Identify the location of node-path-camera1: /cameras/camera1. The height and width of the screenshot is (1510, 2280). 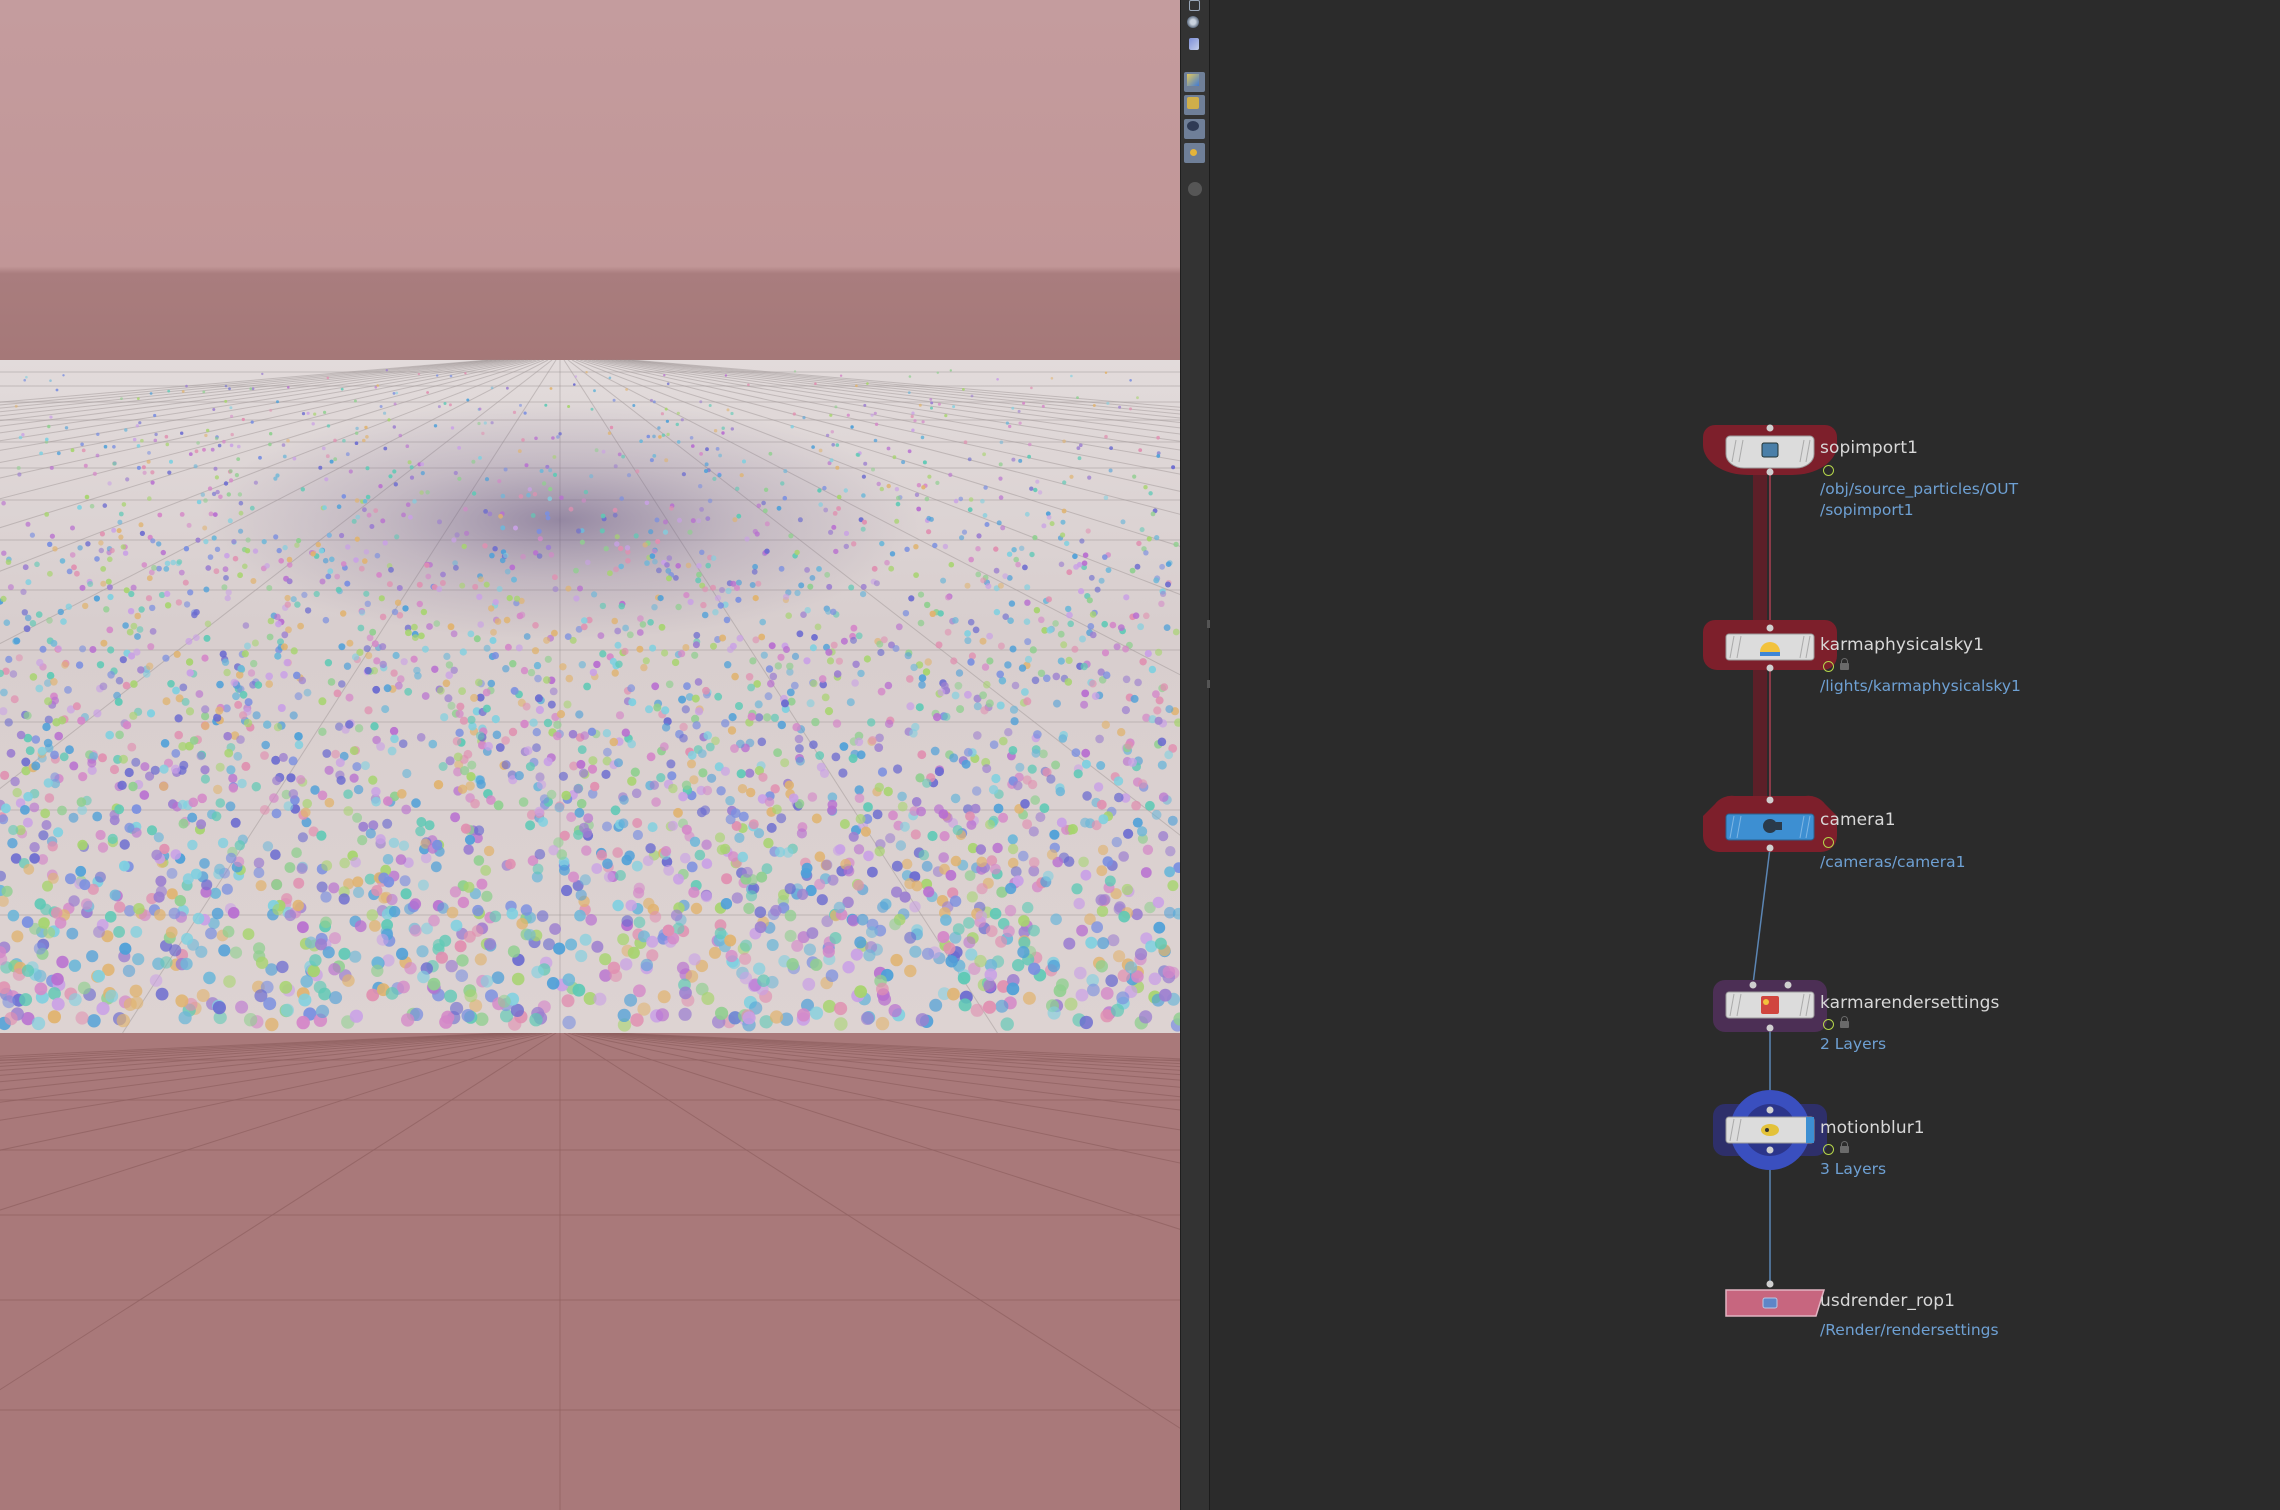
(1893, 862).